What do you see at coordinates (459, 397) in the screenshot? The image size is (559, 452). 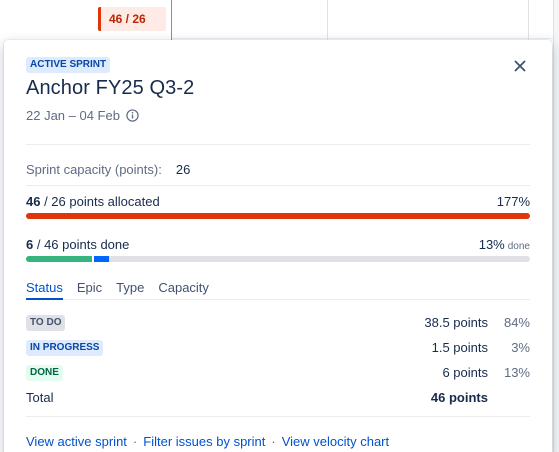 I see `total-points: 46 points` at bounding box center [459, 397].